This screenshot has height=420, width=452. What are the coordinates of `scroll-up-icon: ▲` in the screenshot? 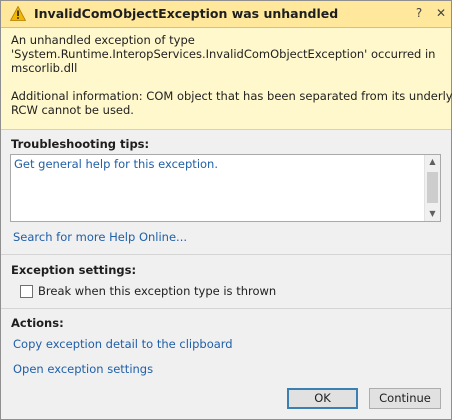 It's located at (432, 162).